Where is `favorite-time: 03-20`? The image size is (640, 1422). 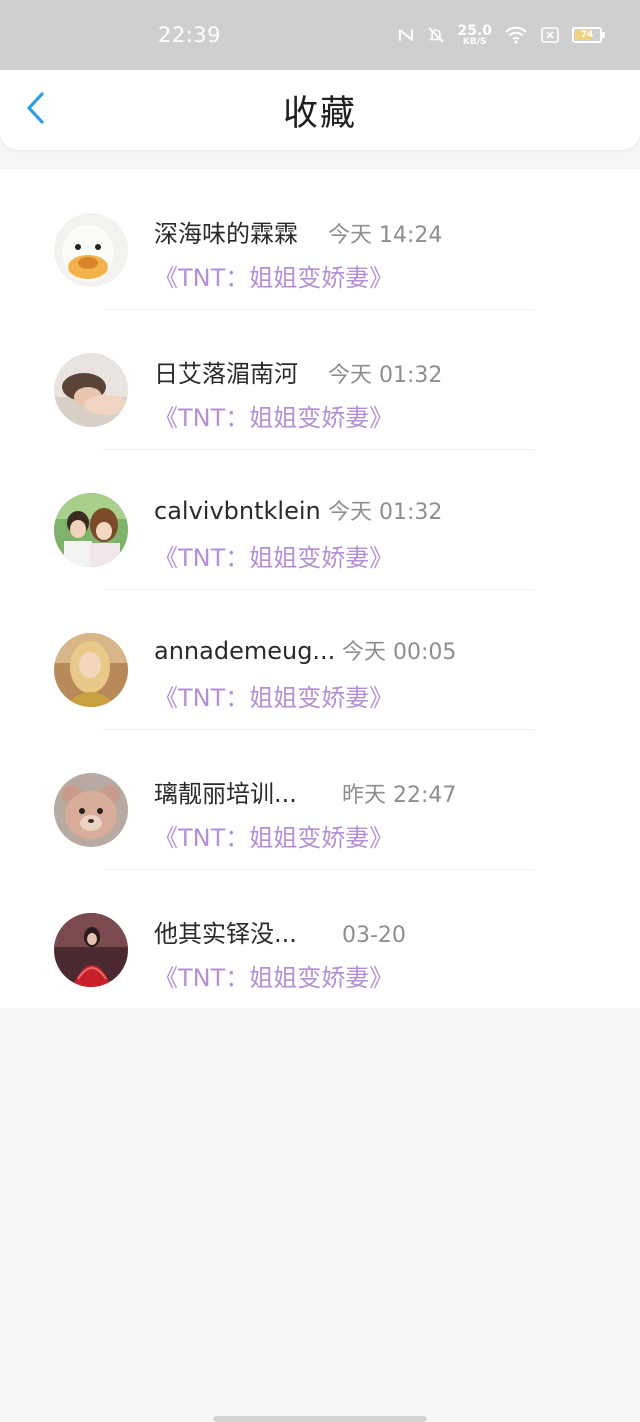
favorite-time: 03-20 is located at coordinates (374, 935).